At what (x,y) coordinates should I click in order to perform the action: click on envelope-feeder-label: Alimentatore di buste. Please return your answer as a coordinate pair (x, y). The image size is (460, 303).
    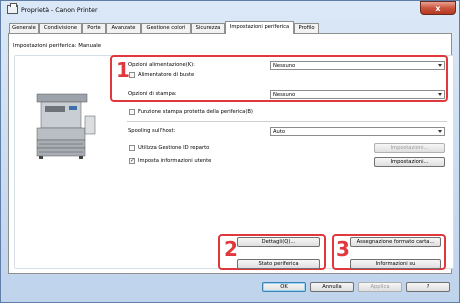
    Looking at the image, I should click on (166, 75).